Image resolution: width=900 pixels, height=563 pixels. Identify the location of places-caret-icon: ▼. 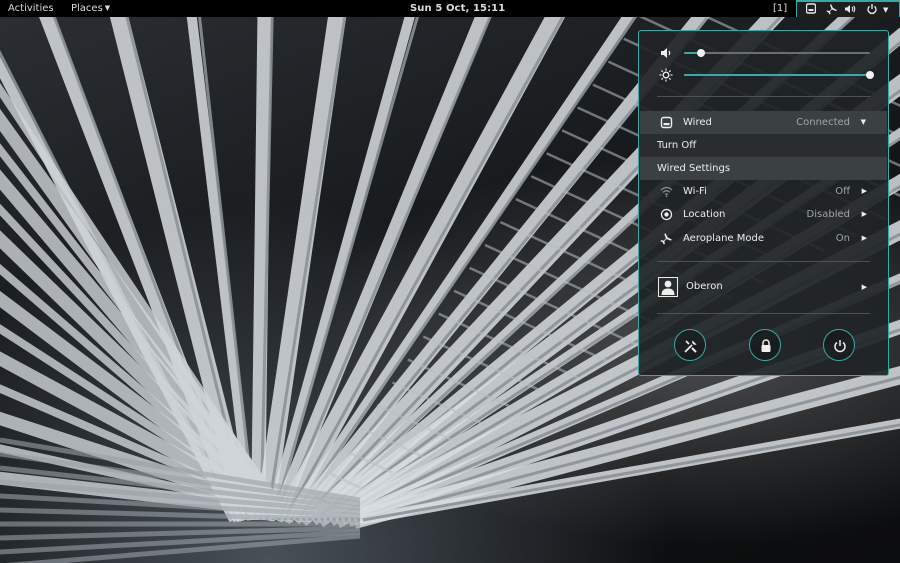
(107, 8).